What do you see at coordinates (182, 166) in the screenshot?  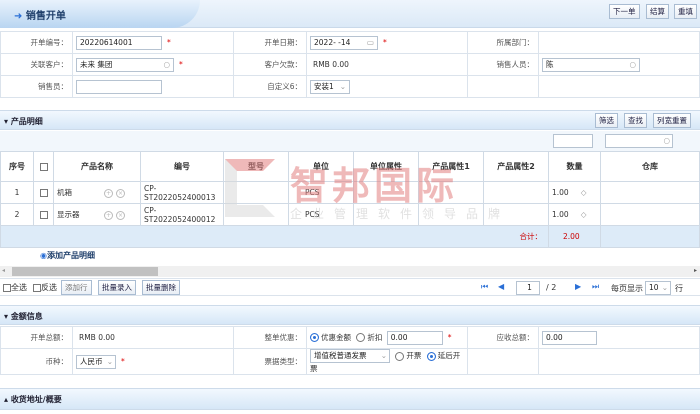 I see `column-header: 编号` at bounding box center [182, 166].